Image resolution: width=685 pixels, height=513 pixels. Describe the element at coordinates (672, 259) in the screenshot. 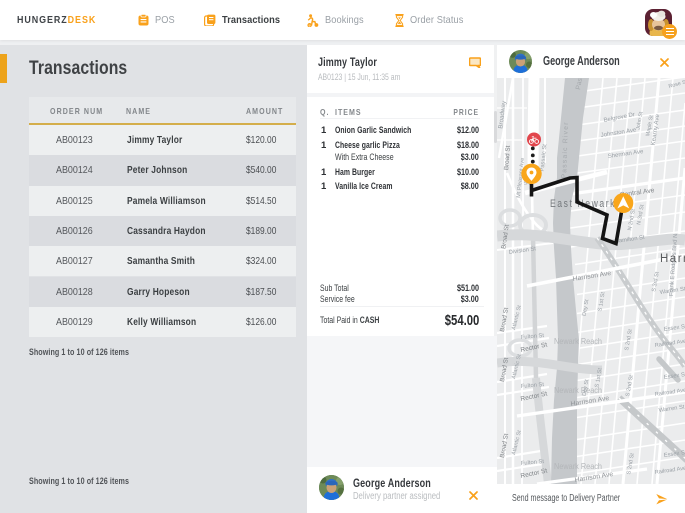

I see `svg-text: Harr` at that location.